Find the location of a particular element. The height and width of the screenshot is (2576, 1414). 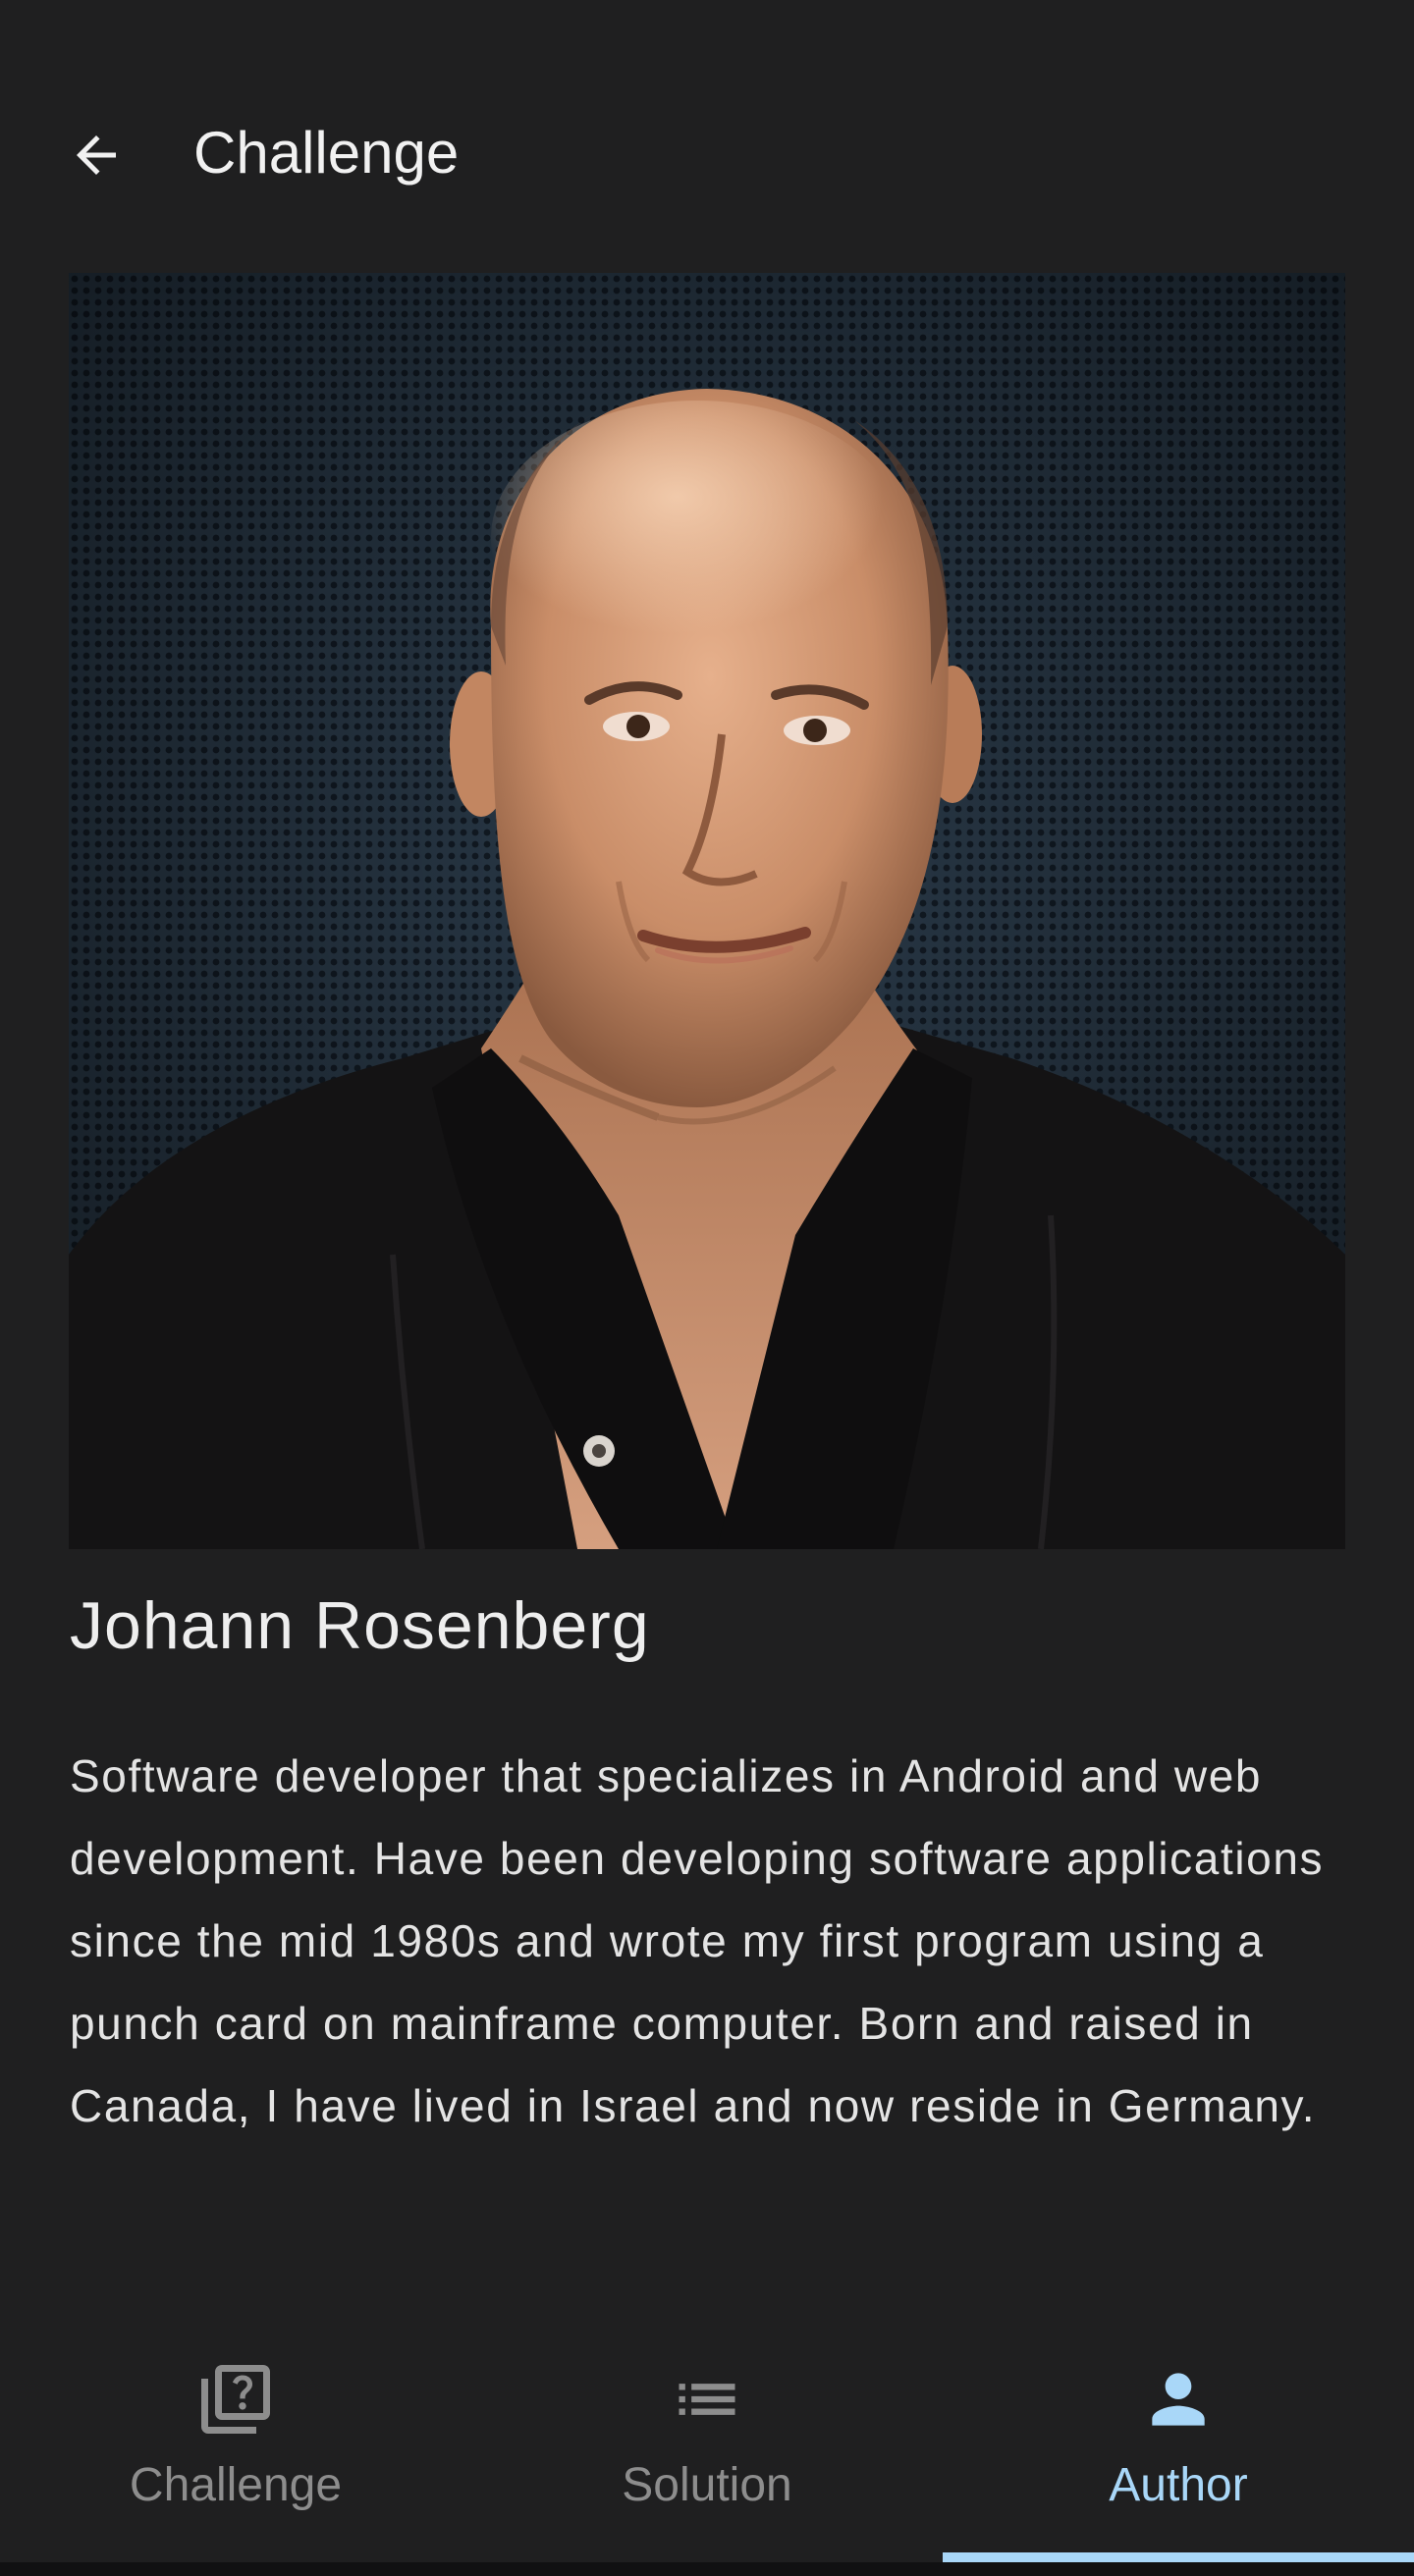

author-name: Johann Rosenberg is located at coordinates (360, 1625).